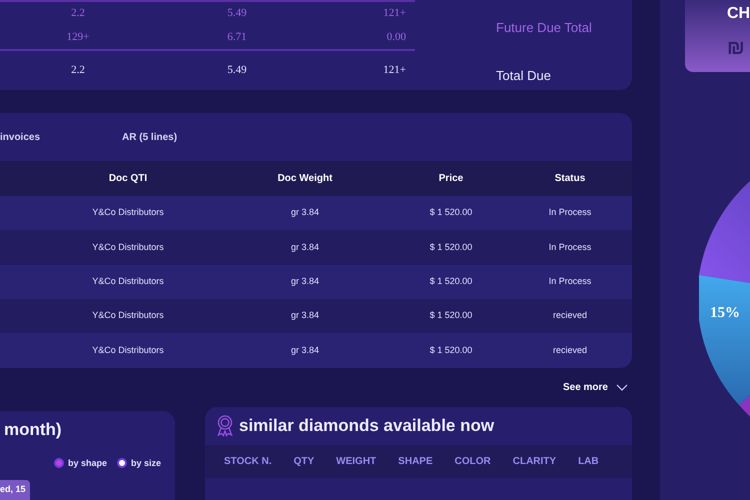 The width and height of the screenshot is (750, 500). What do you see at coordinates (451, 179) in the screenshot?
I see `column-header: Price` at bounding box center [451, 179].